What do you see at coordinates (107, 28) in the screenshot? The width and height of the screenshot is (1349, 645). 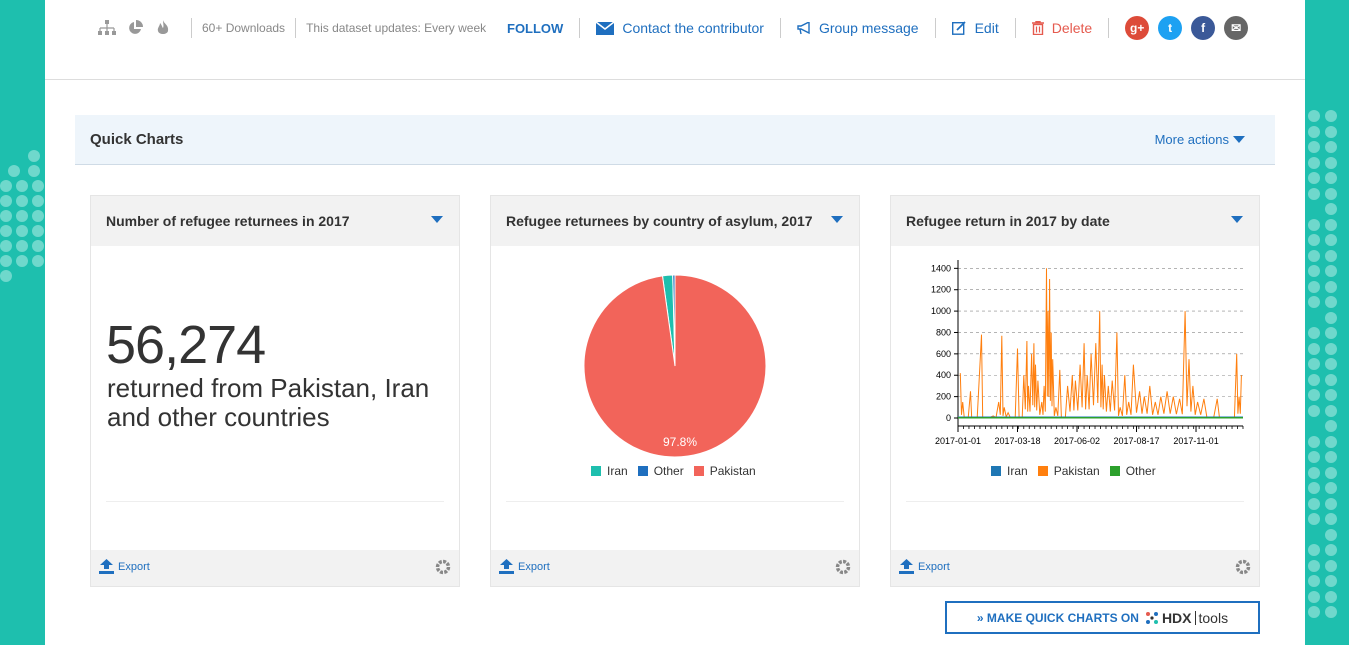 I see `sitemap-icon` at bounding box center [107, 28].